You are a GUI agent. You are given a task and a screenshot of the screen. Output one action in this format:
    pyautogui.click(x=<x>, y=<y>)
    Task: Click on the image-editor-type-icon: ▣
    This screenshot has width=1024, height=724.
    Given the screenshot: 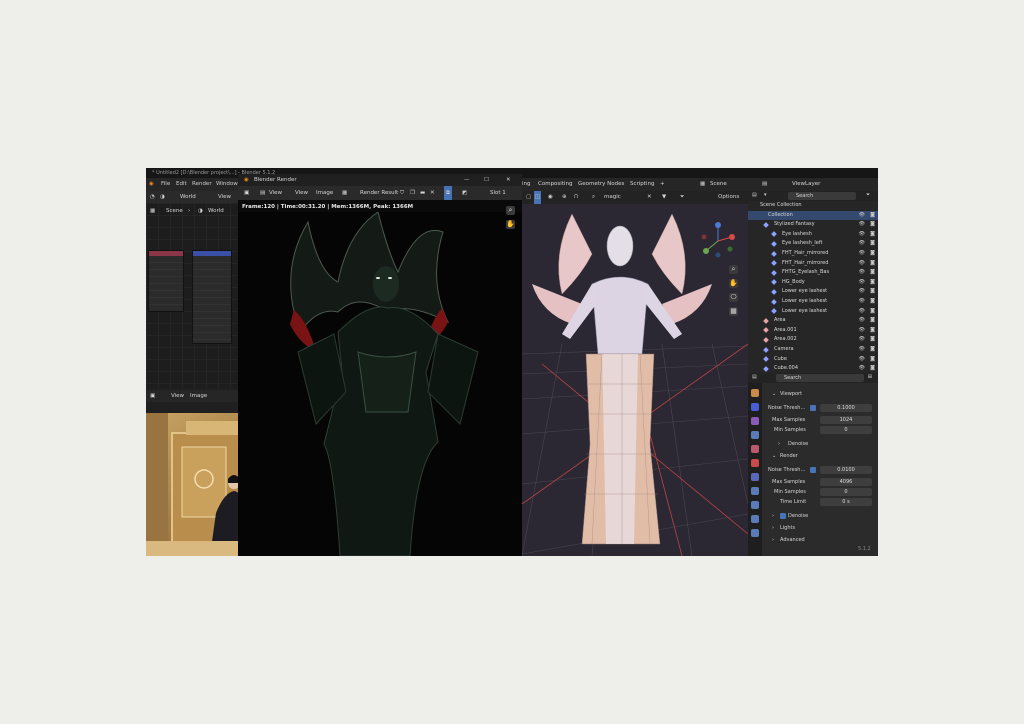 What is the action you would take?
    pyautogui.click(x=152, y=396)
    